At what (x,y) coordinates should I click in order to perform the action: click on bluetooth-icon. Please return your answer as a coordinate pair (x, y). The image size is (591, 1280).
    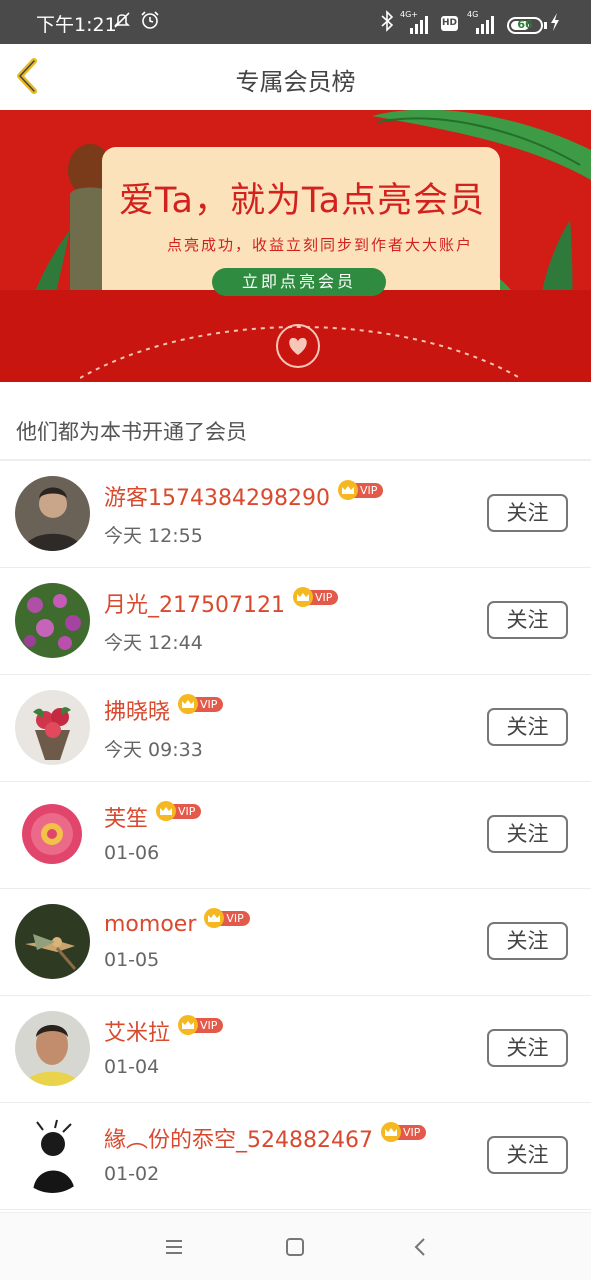
    Looking at the image, I should click on (387, 23).